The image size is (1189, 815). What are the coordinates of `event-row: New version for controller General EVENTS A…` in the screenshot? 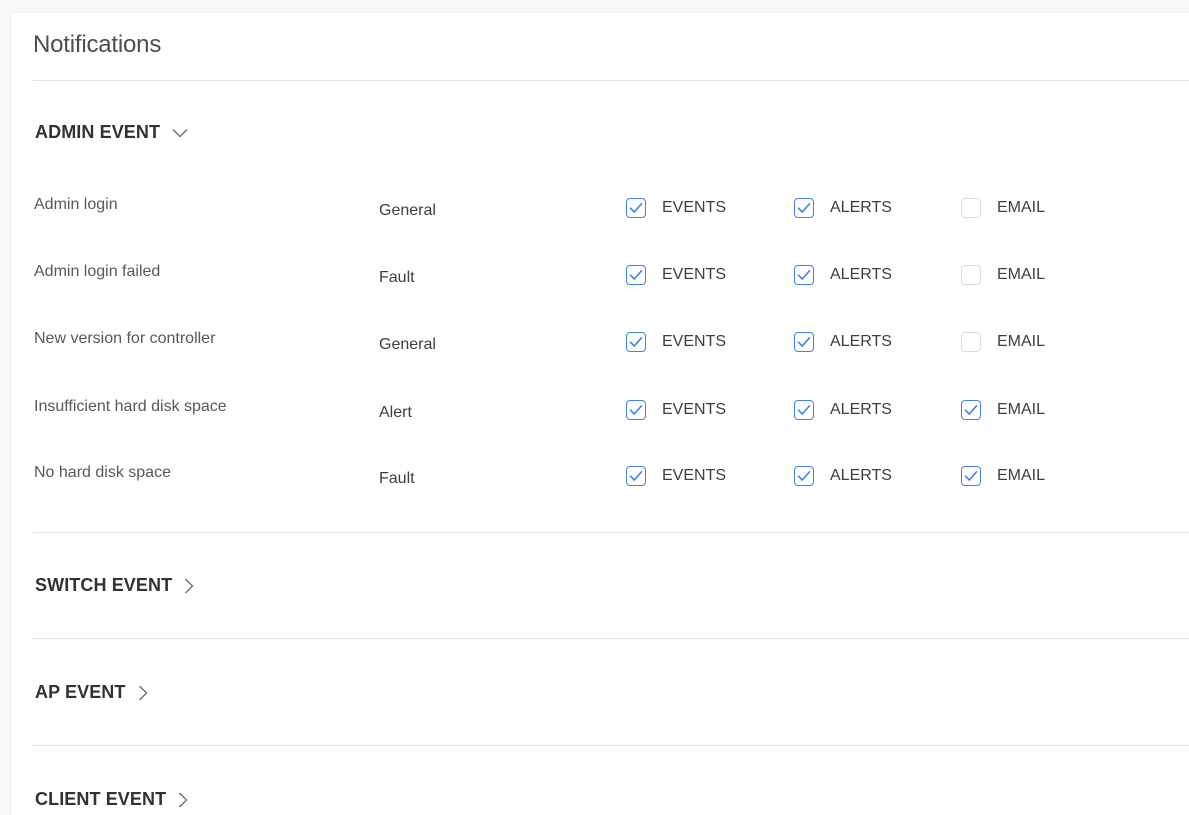 It's located at (600, 347).